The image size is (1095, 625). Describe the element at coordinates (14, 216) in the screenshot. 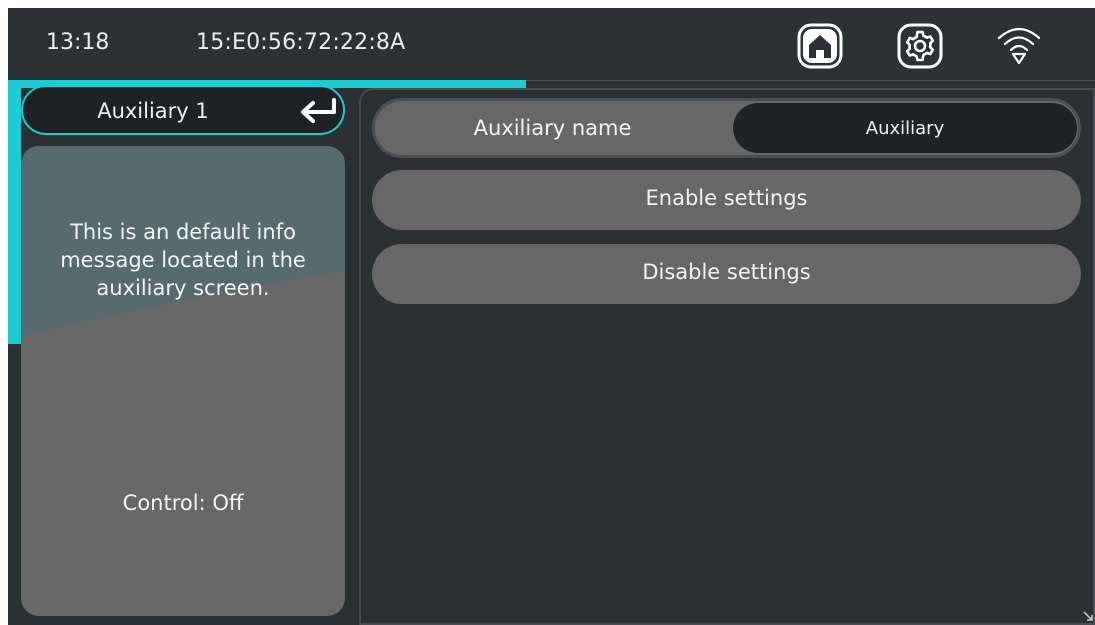

I see `accent-edge` at that location.